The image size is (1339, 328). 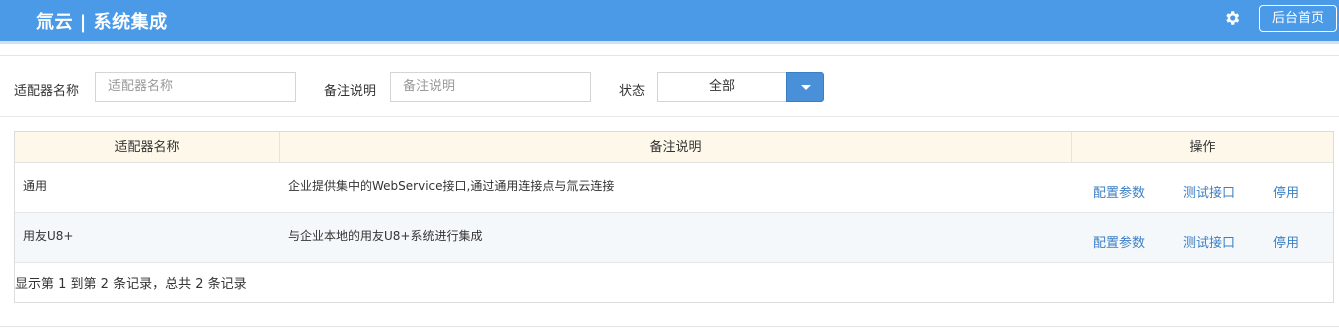 What do you see at coordinates (195, 87) in the screenshot?
I see `adapter-name-input: 适配器名称` at bounding box center [195, 87].